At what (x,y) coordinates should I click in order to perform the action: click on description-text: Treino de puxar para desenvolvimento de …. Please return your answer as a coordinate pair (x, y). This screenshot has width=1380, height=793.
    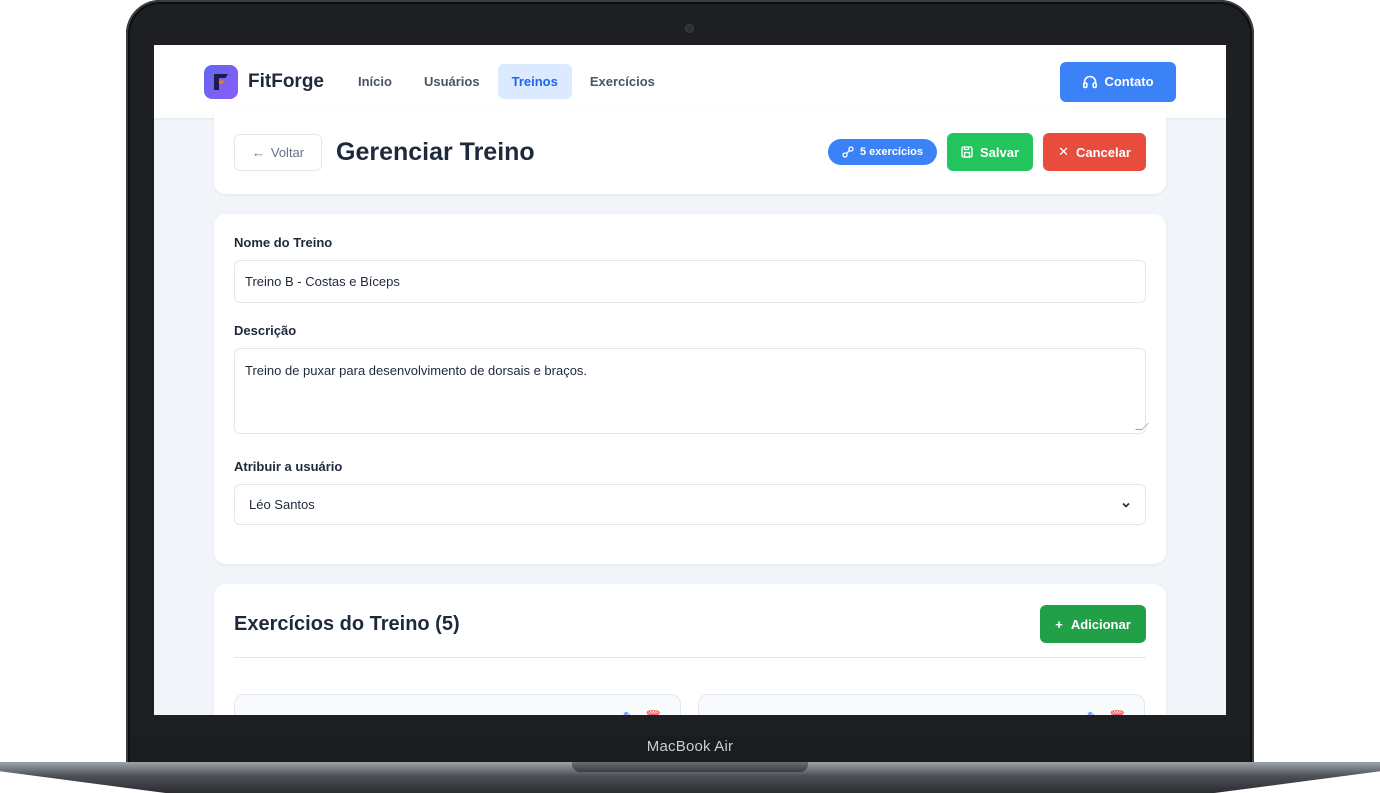
    Looking at the image, I should click on (416, 370).